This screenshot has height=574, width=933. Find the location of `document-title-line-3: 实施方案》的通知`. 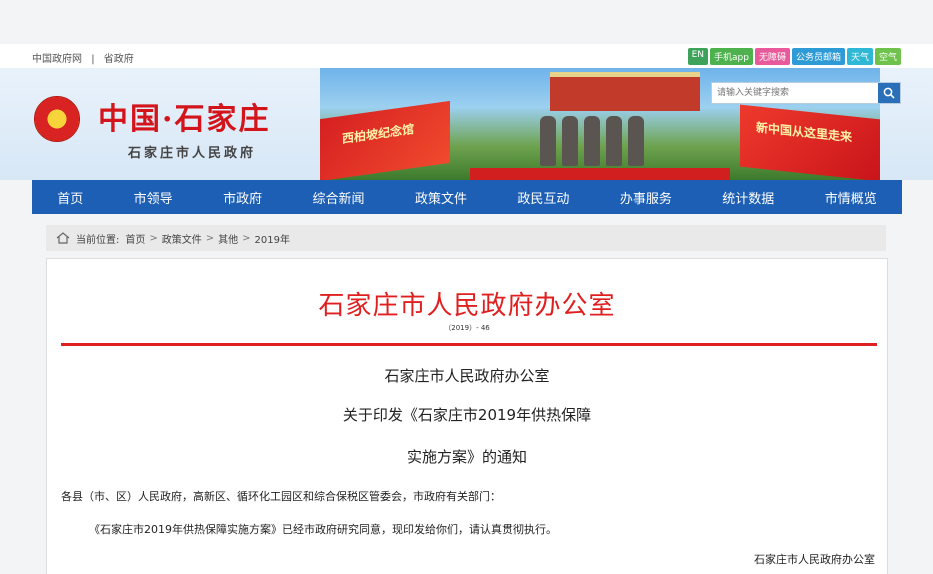

document-title-line-3: 实施方案》的通知 is located at coordinates (466, 457).